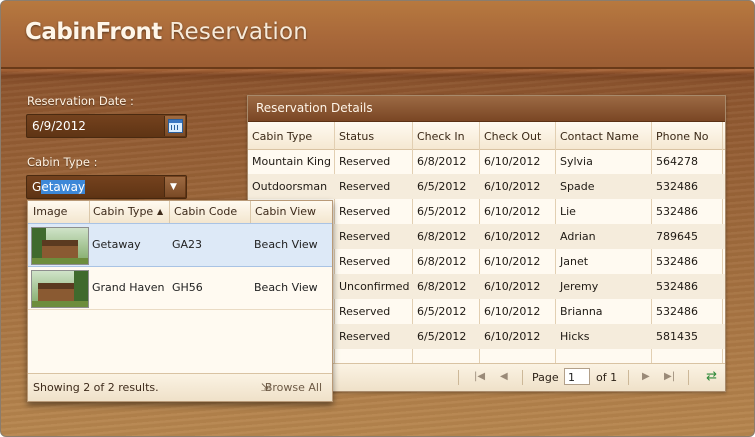 Image resolution: width=755 pixels, height=437 pixels. I want to click on column-header-status: Status, so click(356, 136).